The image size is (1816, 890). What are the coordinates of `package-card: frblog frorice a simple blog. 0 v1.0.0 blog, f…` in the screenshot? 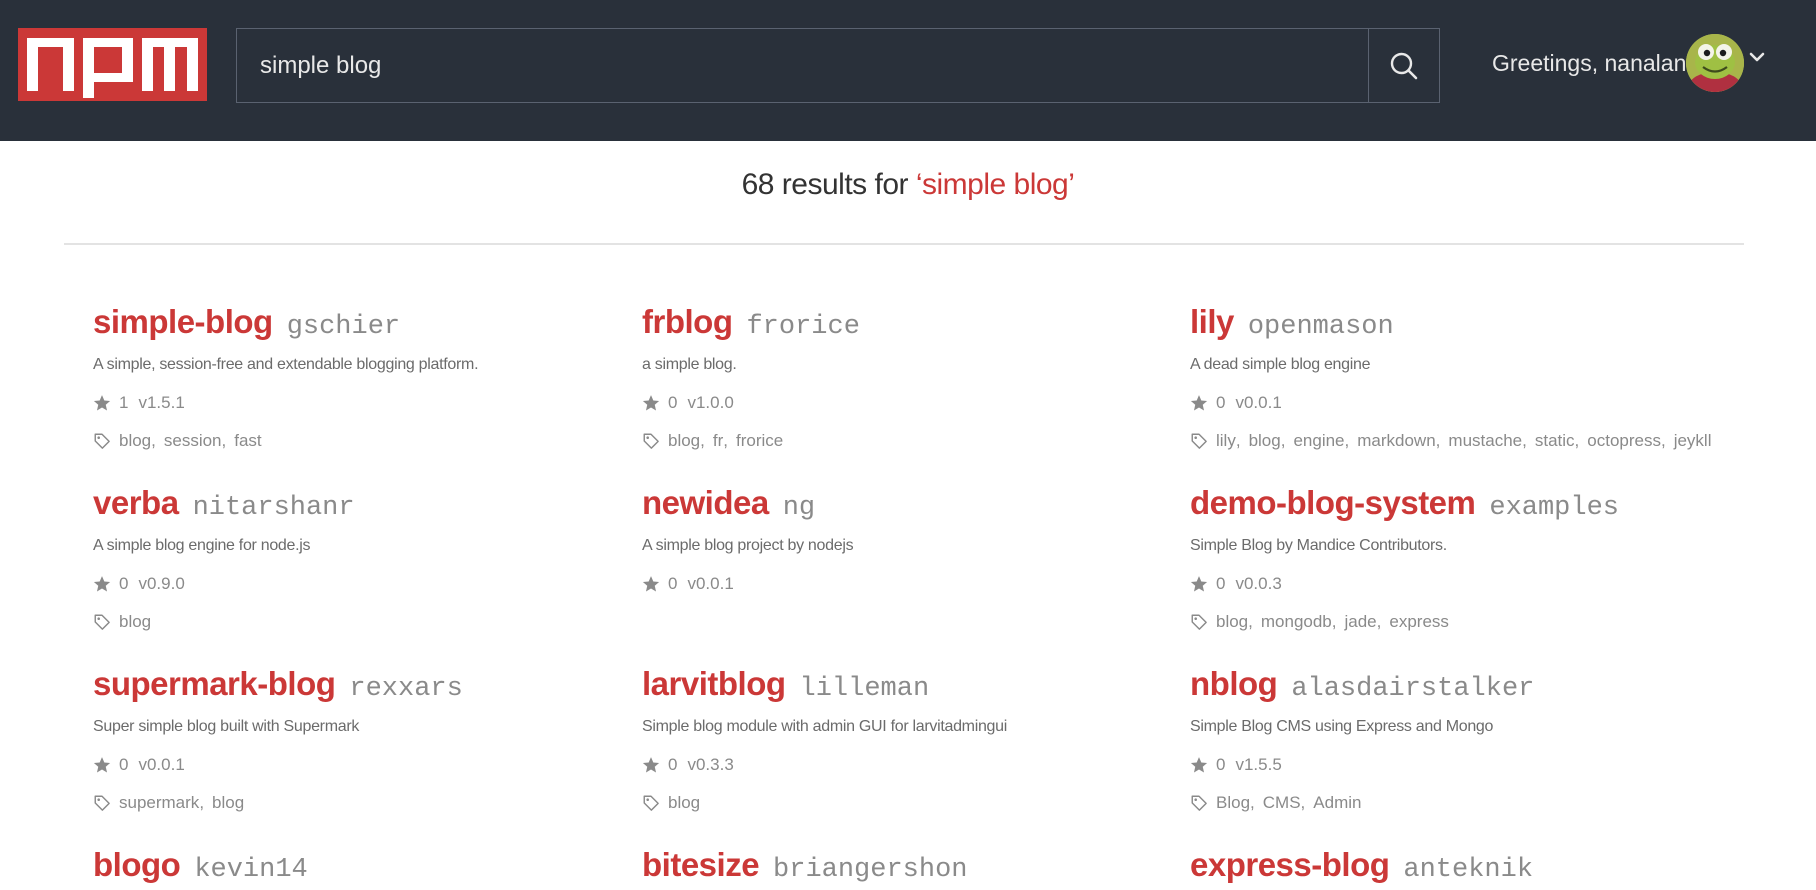 It's located at (912, 377).